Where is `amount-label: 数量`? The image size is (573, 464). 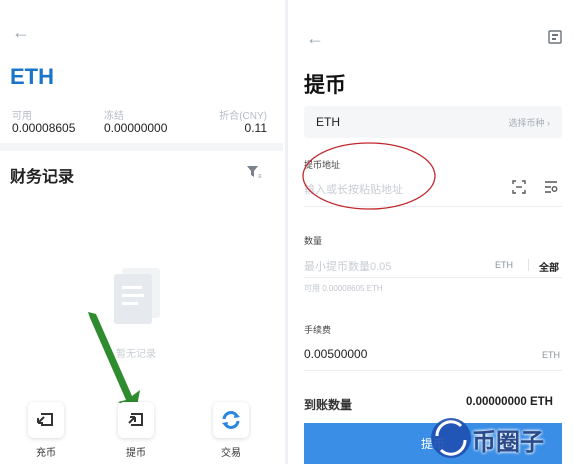 amount-label: 数量 is located at coordinates (313, 241).